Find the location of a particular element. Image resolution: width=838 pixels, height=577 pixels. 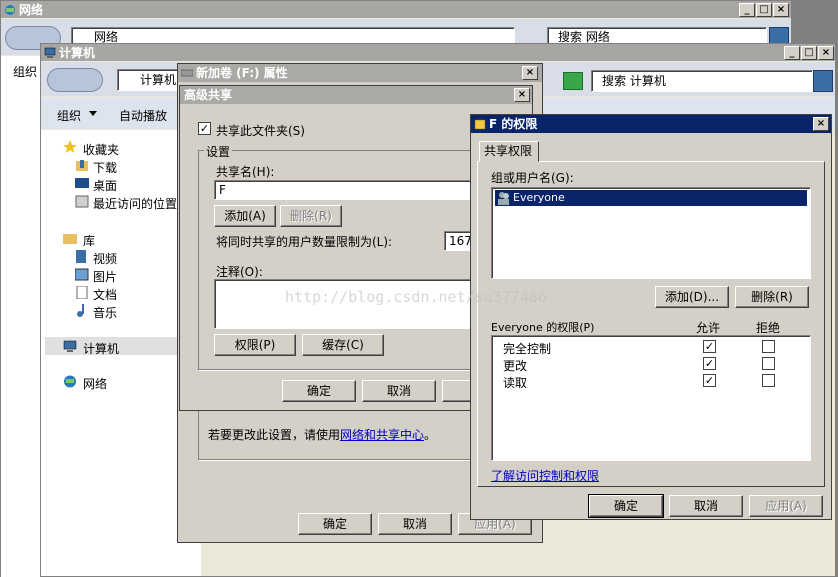

network-maximize-button: □ is located at coordinates (764, 10).